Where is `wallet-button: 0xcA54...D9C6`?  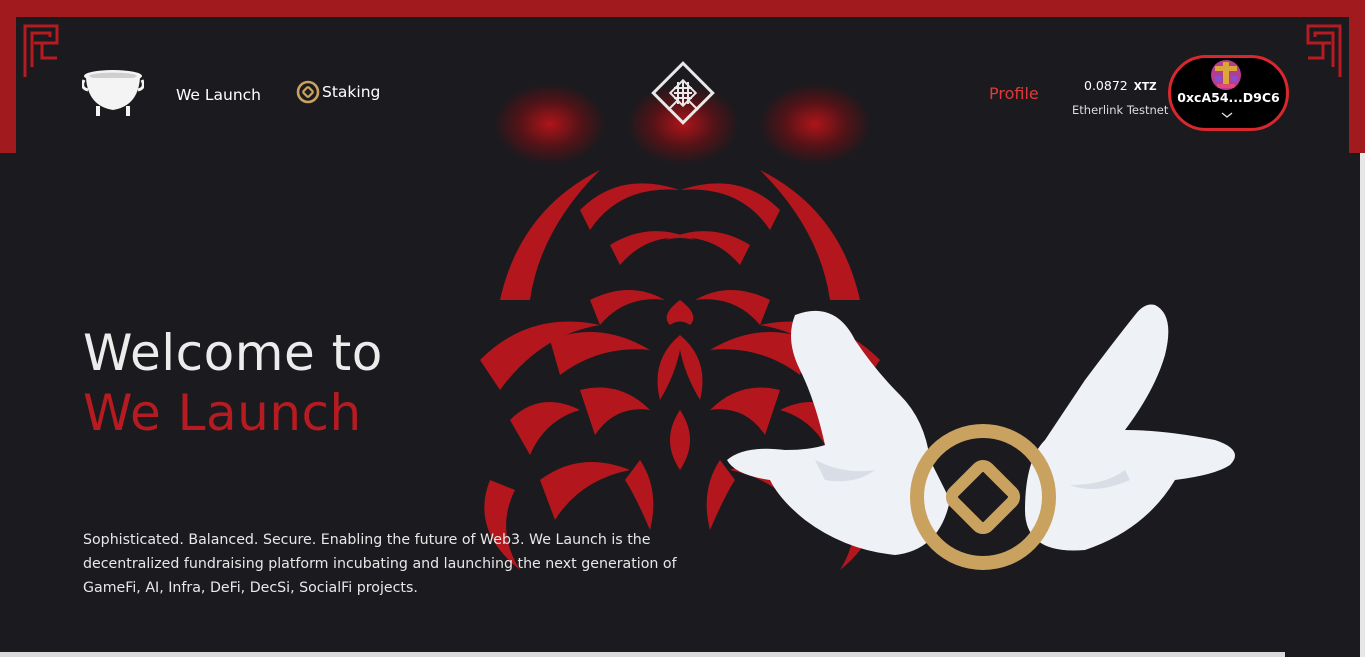
wallet-button: 0xcA54...D9C6 is located at coordinates (1228, 93).